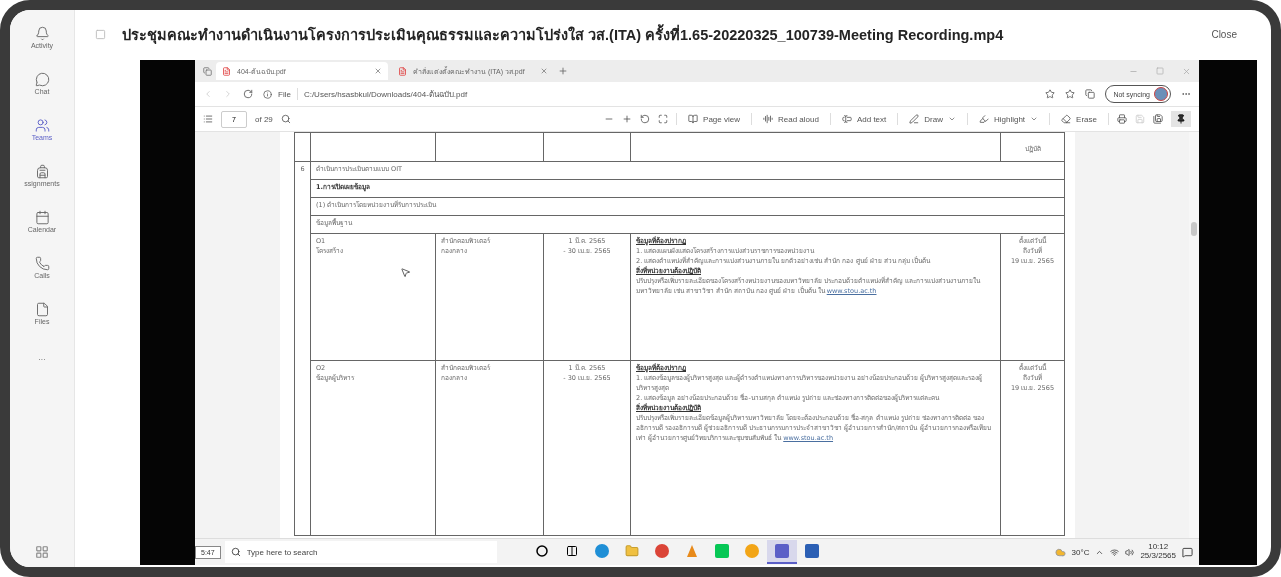 This screenshot has width=1281, height=577. What do you see at coordinates (914, 119) in the screenshot?
I see `pen-icon` at bounding box center [914, 119].